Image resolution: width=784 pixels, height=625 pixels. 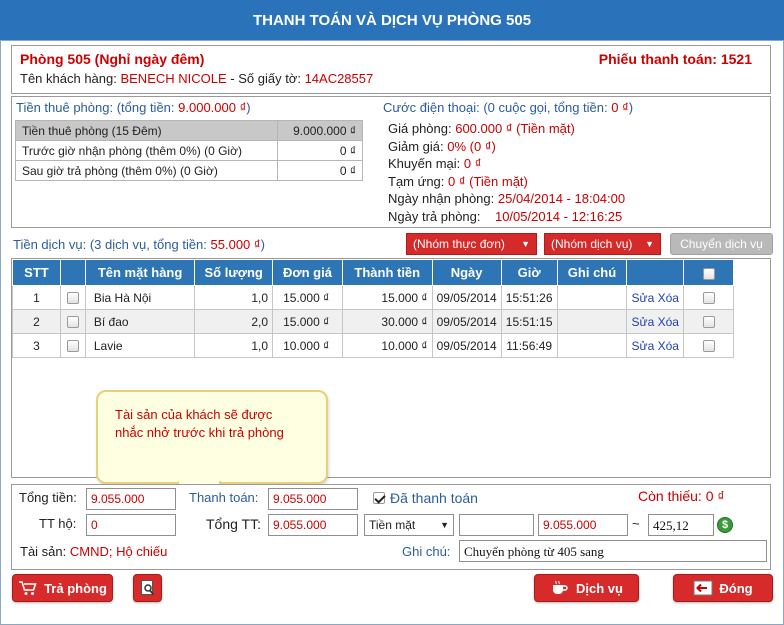 What do you see at coordinates (265, 78) in the screenshot?
I see `id-label: - Số giấy tờ:` at bounding box center [265, 78].